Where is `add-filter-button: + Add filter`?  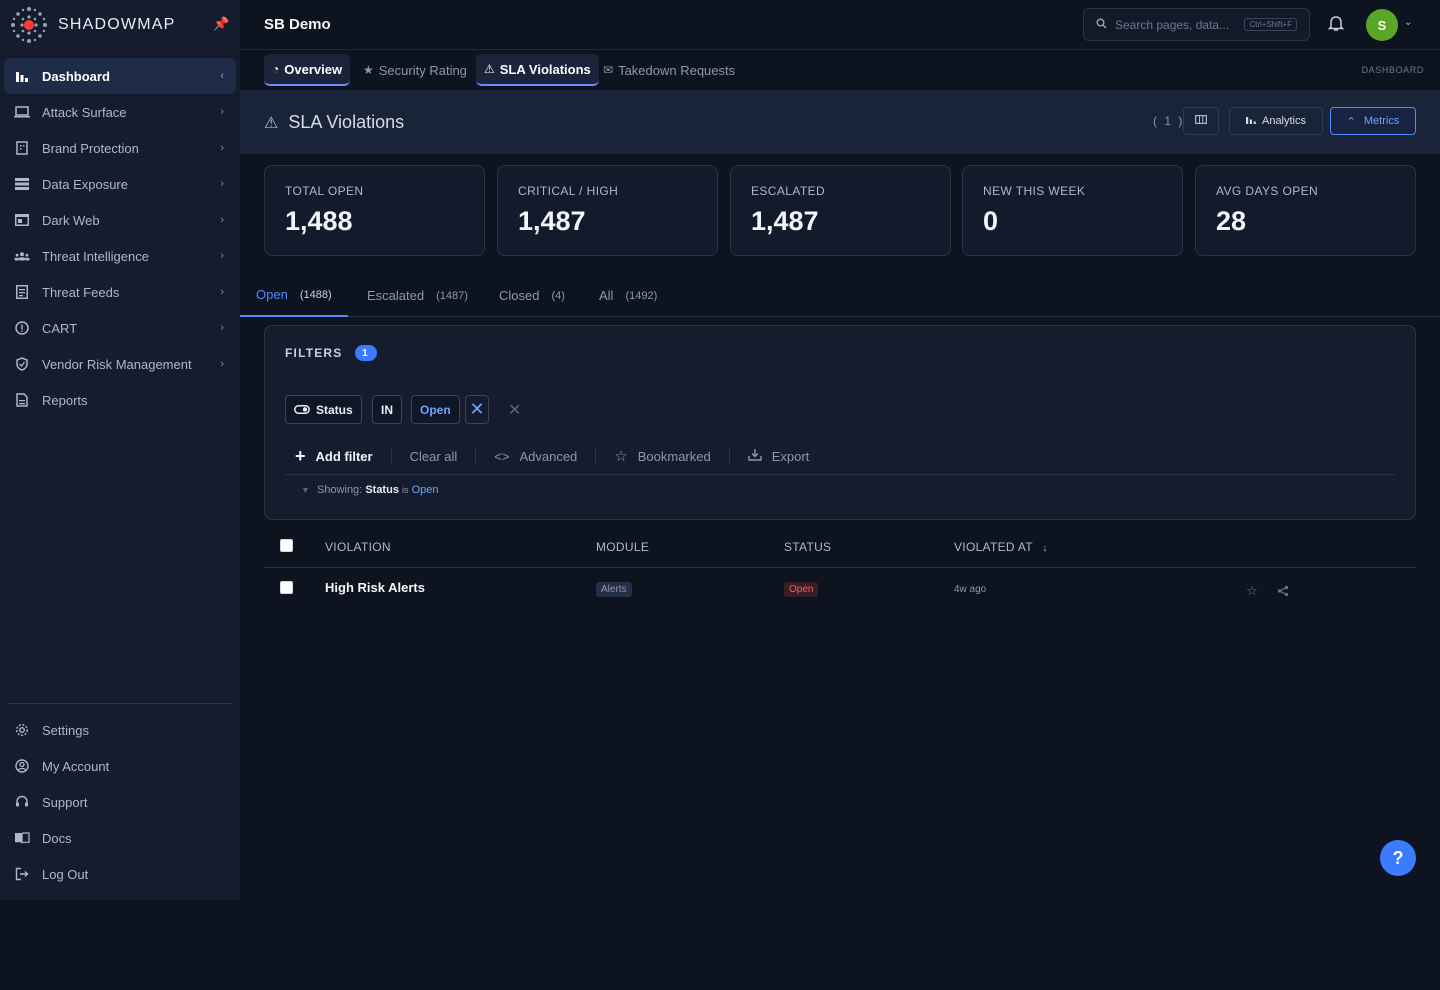 add-filter-button: + Add filter is located at coordinates (338, 456).